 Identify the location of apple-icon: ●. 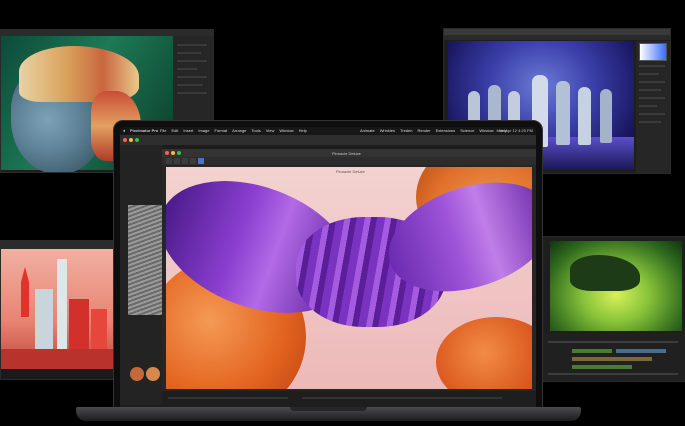
(124, 130).